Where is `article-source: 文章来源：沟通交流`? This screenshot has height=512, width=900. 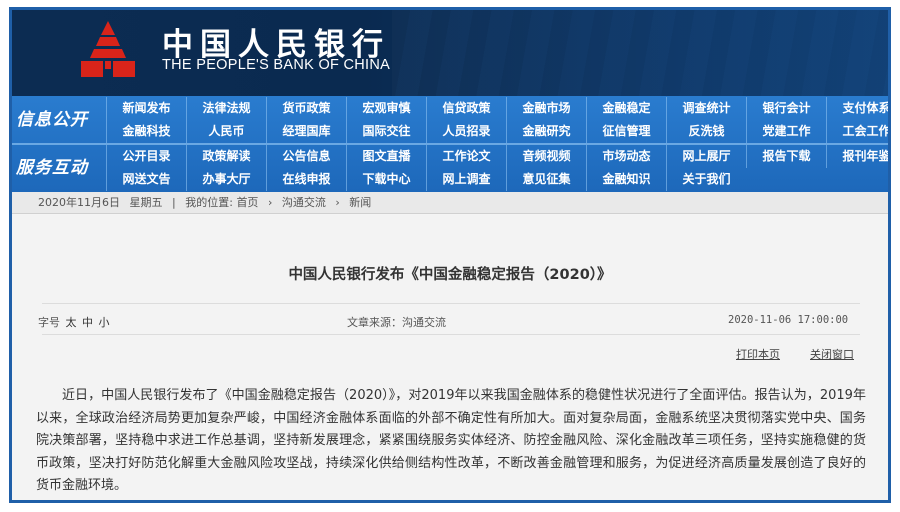 article-source: 文章来源：沟通交流 is located at coordinates (396, 322).